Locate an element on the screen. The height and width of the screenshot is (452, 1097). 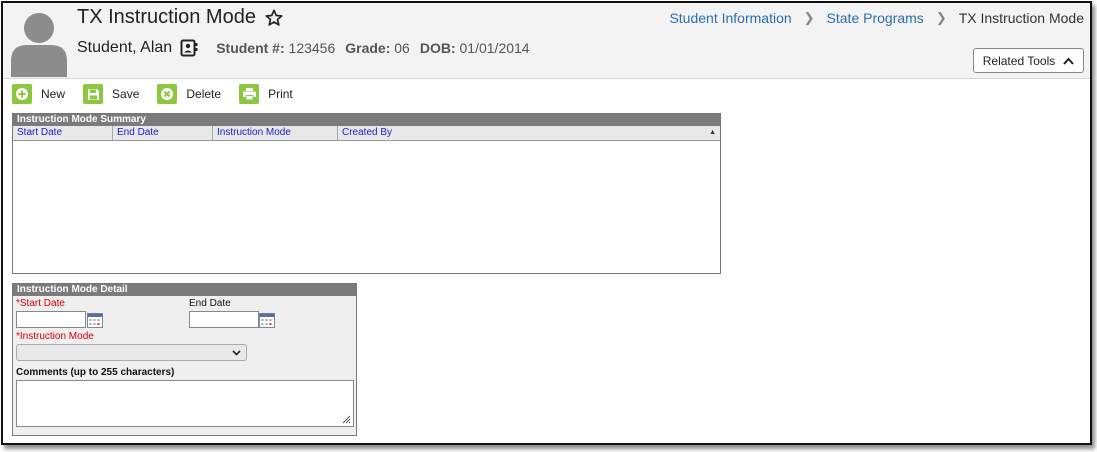
instruction-mode-label: *Instruction Mode is located at coordinates (55, 336).